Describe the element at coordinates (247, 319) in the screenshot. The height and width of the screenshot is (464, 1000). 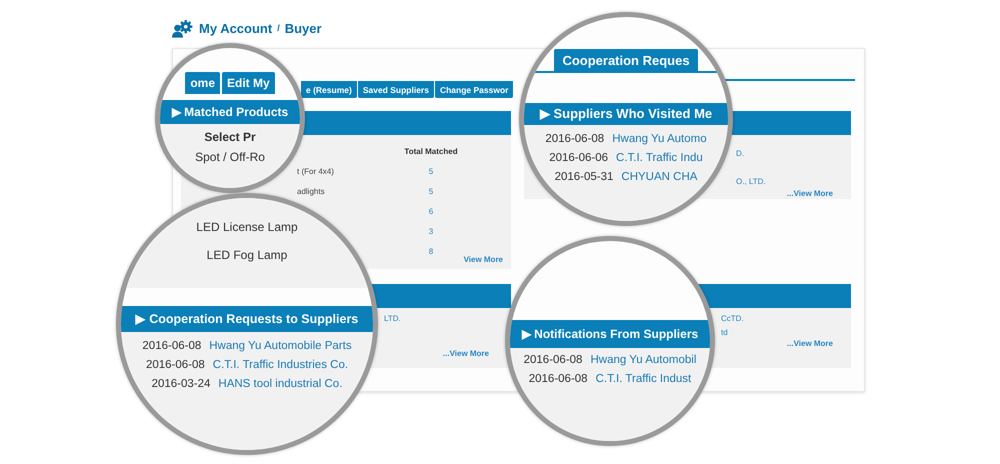
I see `panel-header: ▶ Cooperation Requests to Suppliers` at that location.